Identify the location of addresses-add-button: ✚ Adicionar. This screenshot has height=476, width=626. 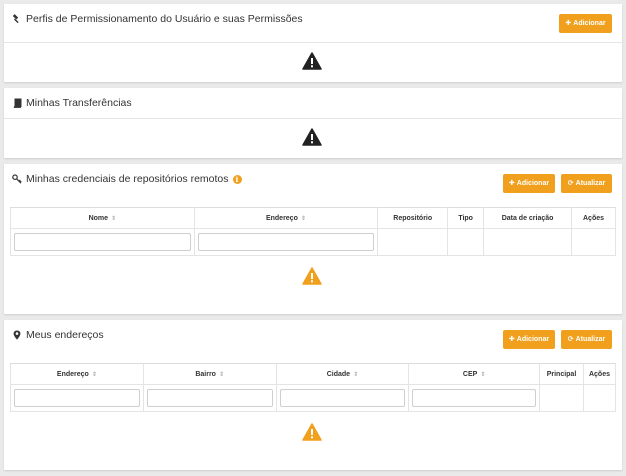
(529, 339).